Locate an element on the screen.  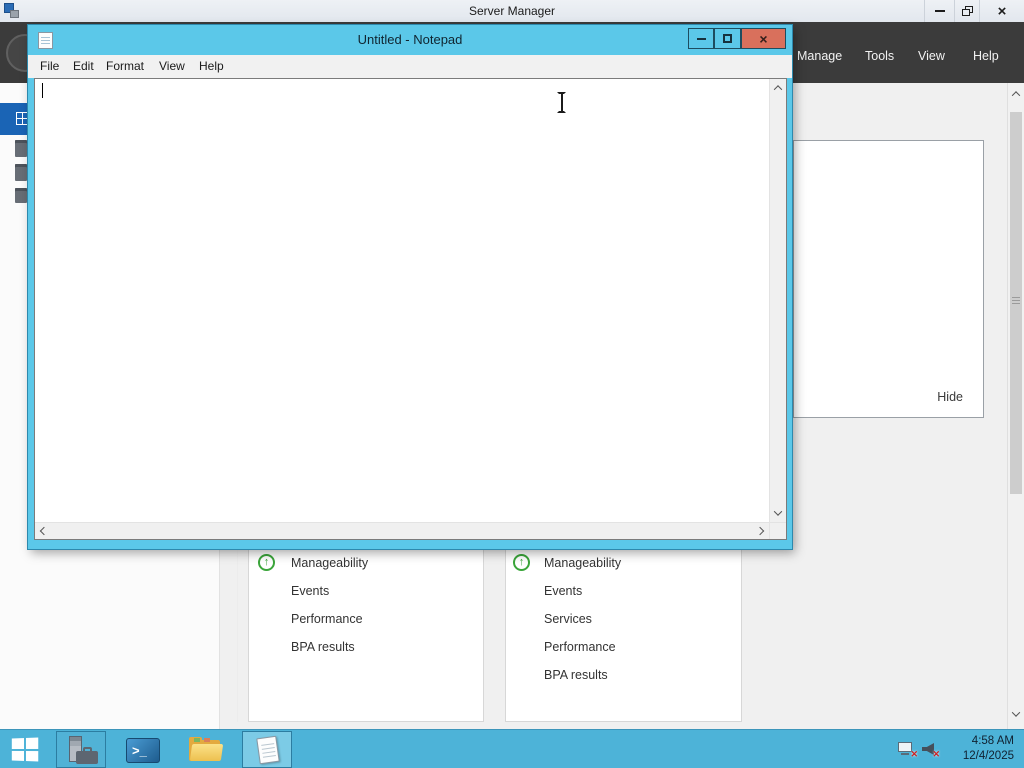
resize-grip is located at coordinates (777, 530).